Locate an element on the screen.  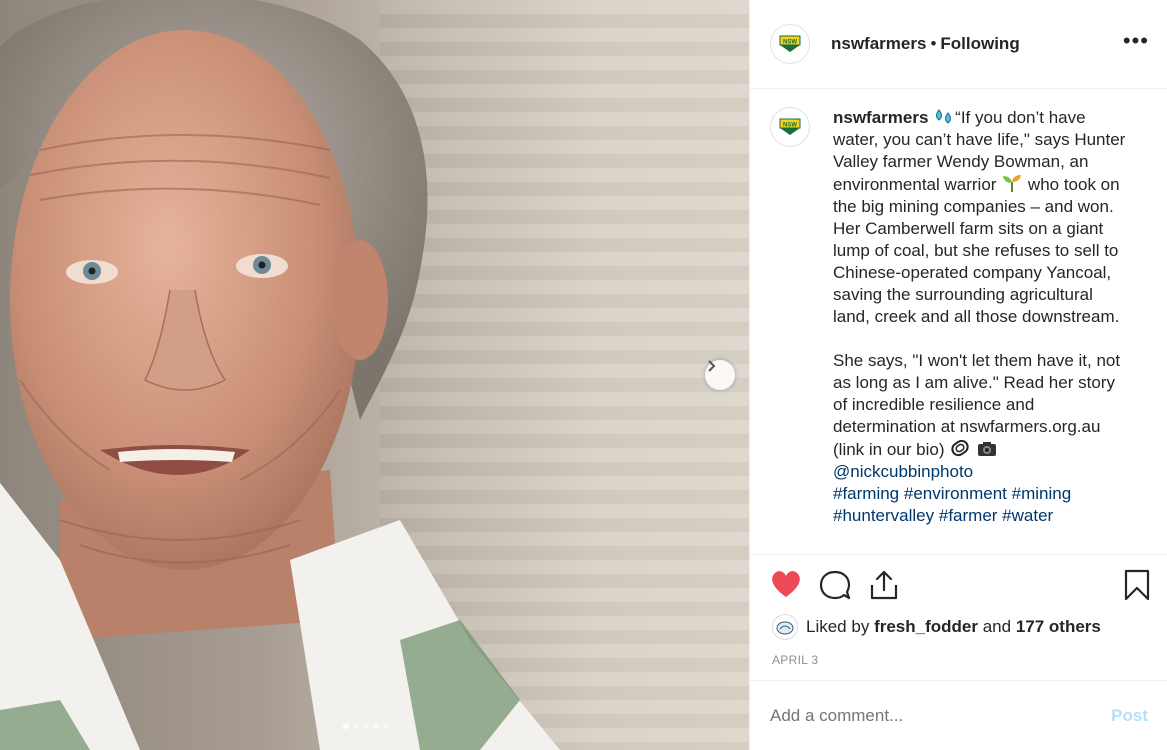
hashtag-link: #farmer is located at coordinates (968, 515).